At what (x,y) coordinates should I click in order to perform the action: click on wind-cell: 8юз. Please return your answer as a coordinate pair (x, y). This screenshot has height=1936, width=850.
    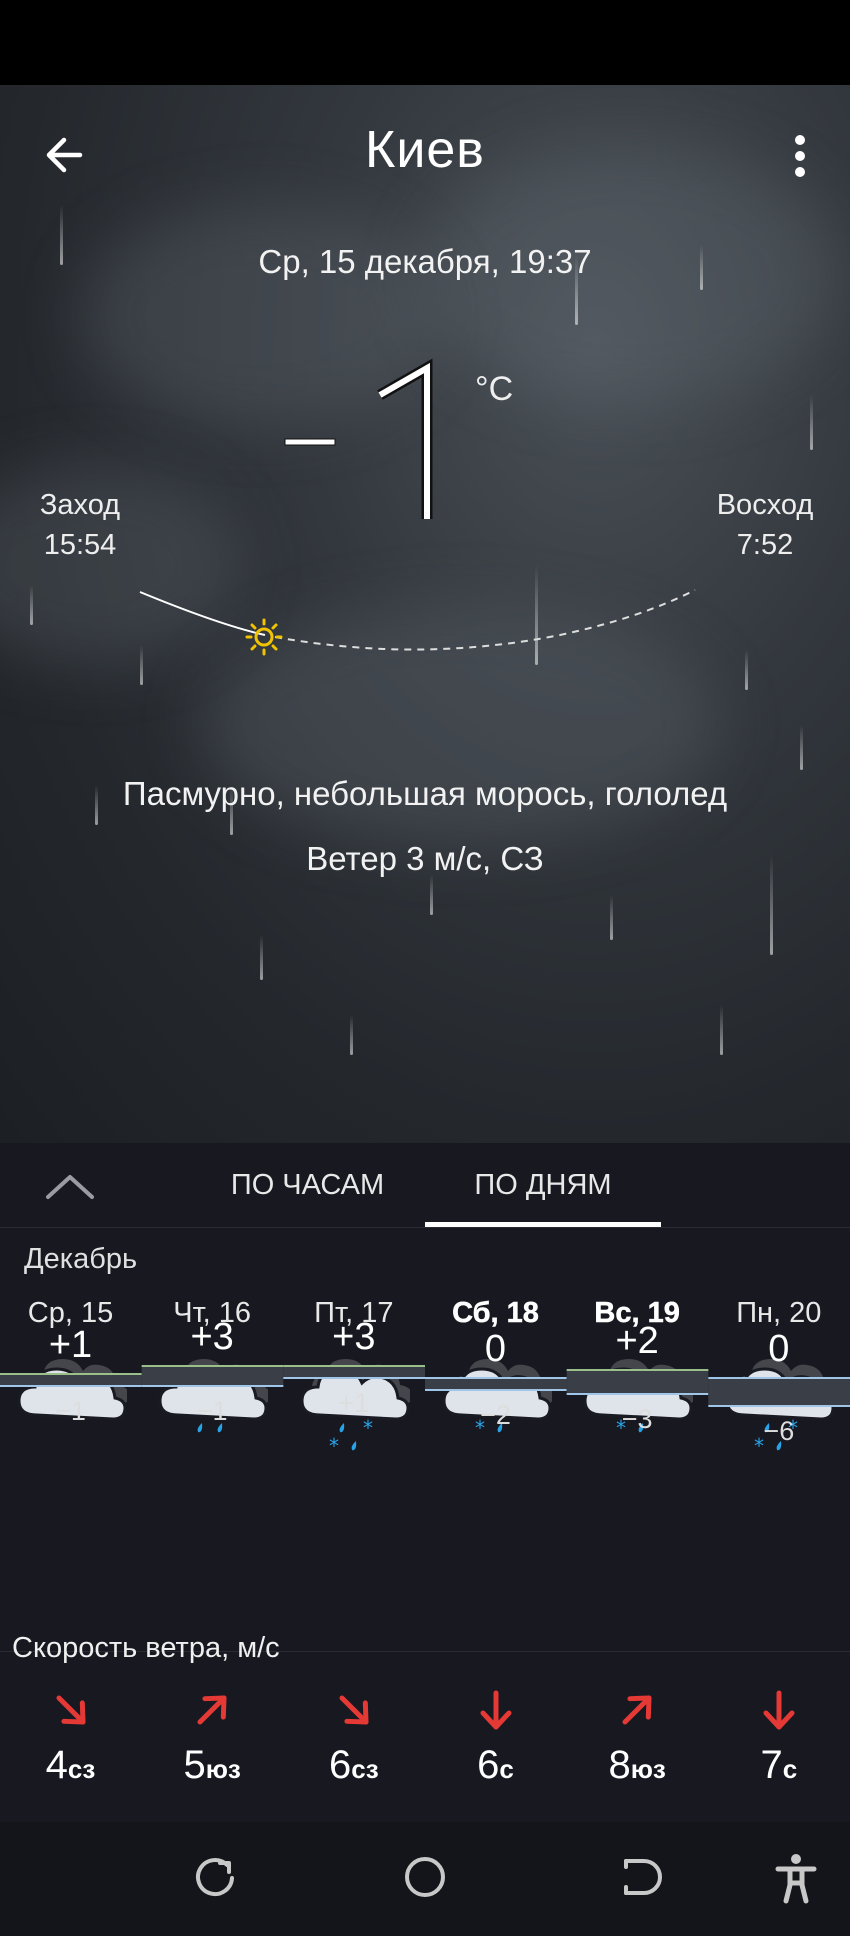
    Looking at the image, I should click on (637, 1736).